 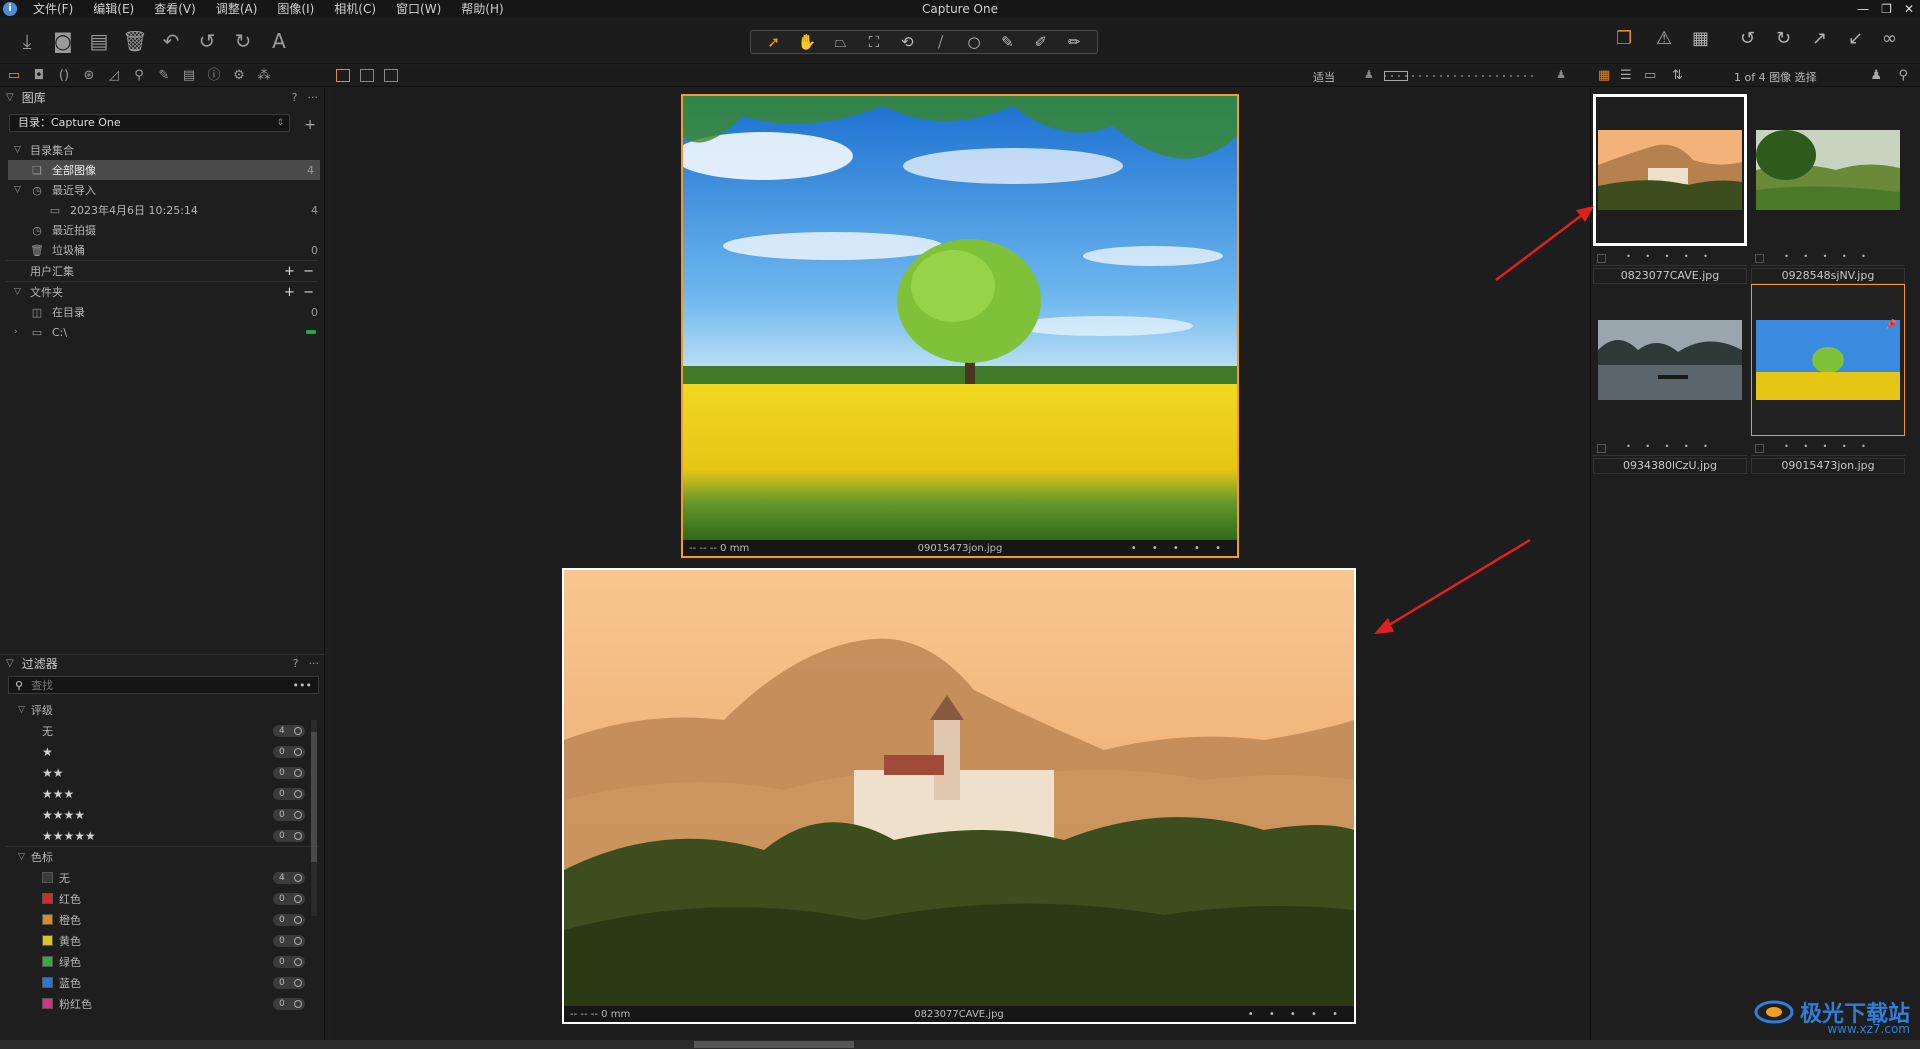 I want to click on filter-scrollbar, so click(x=314, y=818).